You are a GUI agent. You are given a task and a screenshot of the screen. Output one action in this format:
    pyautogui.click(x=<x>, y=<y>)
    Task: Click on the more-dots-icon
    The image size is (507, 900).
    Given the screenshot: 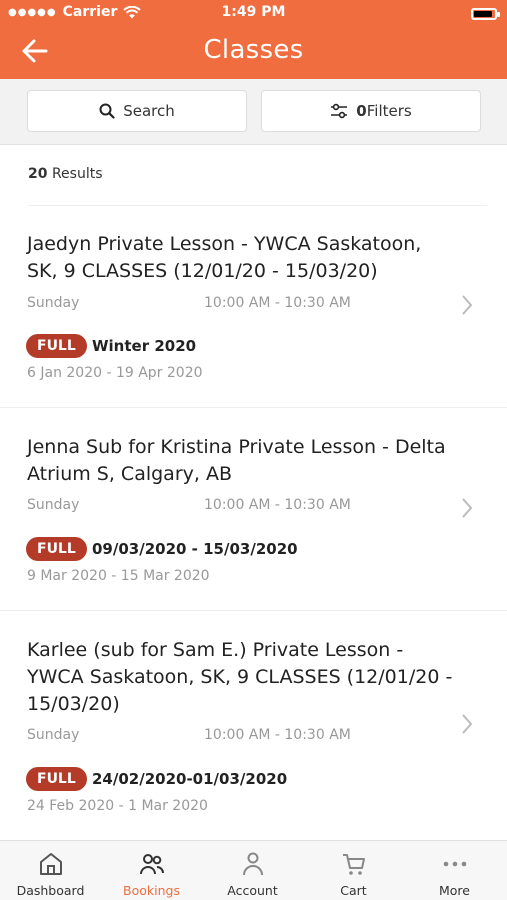 What is the action you would take?
    pyautogui.click(x=454, y=864)
    